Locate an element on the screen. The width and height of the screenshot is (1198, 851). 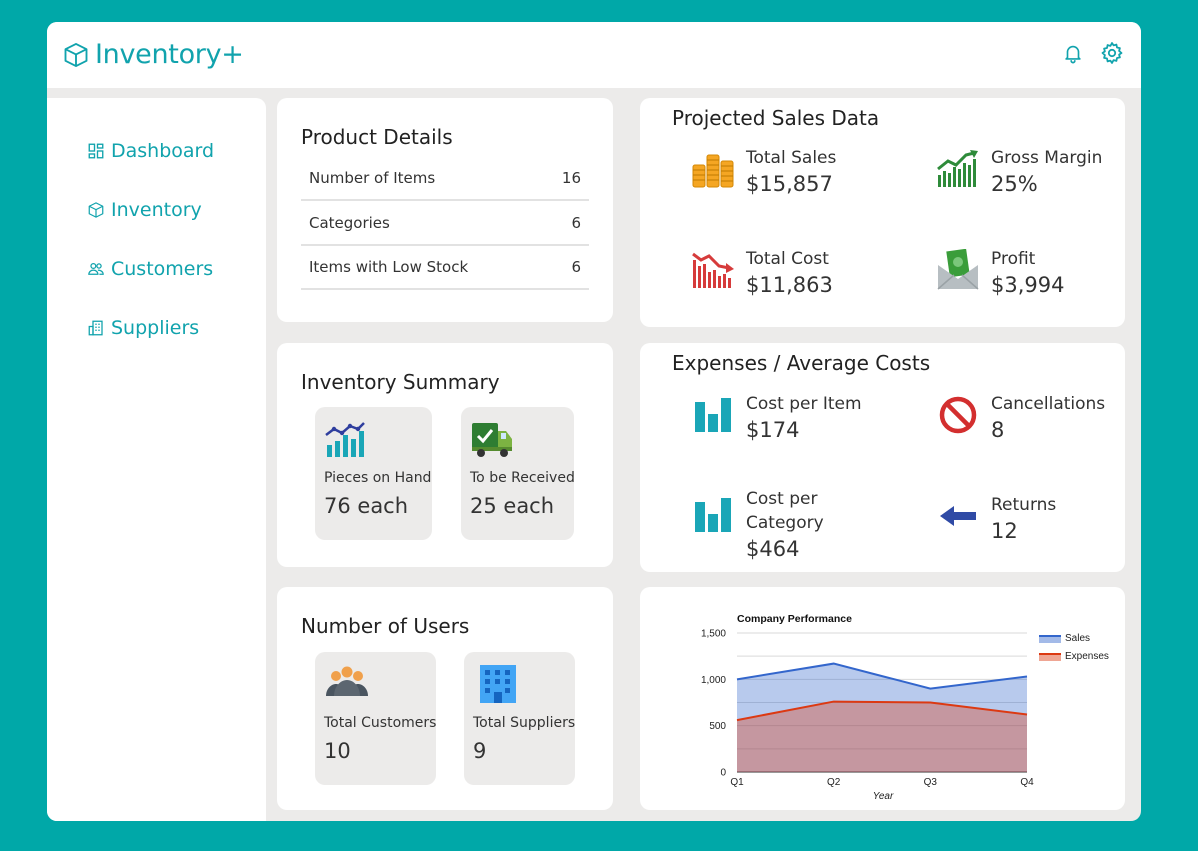
row-label: Number of Items is located at coordinates (372, 178).